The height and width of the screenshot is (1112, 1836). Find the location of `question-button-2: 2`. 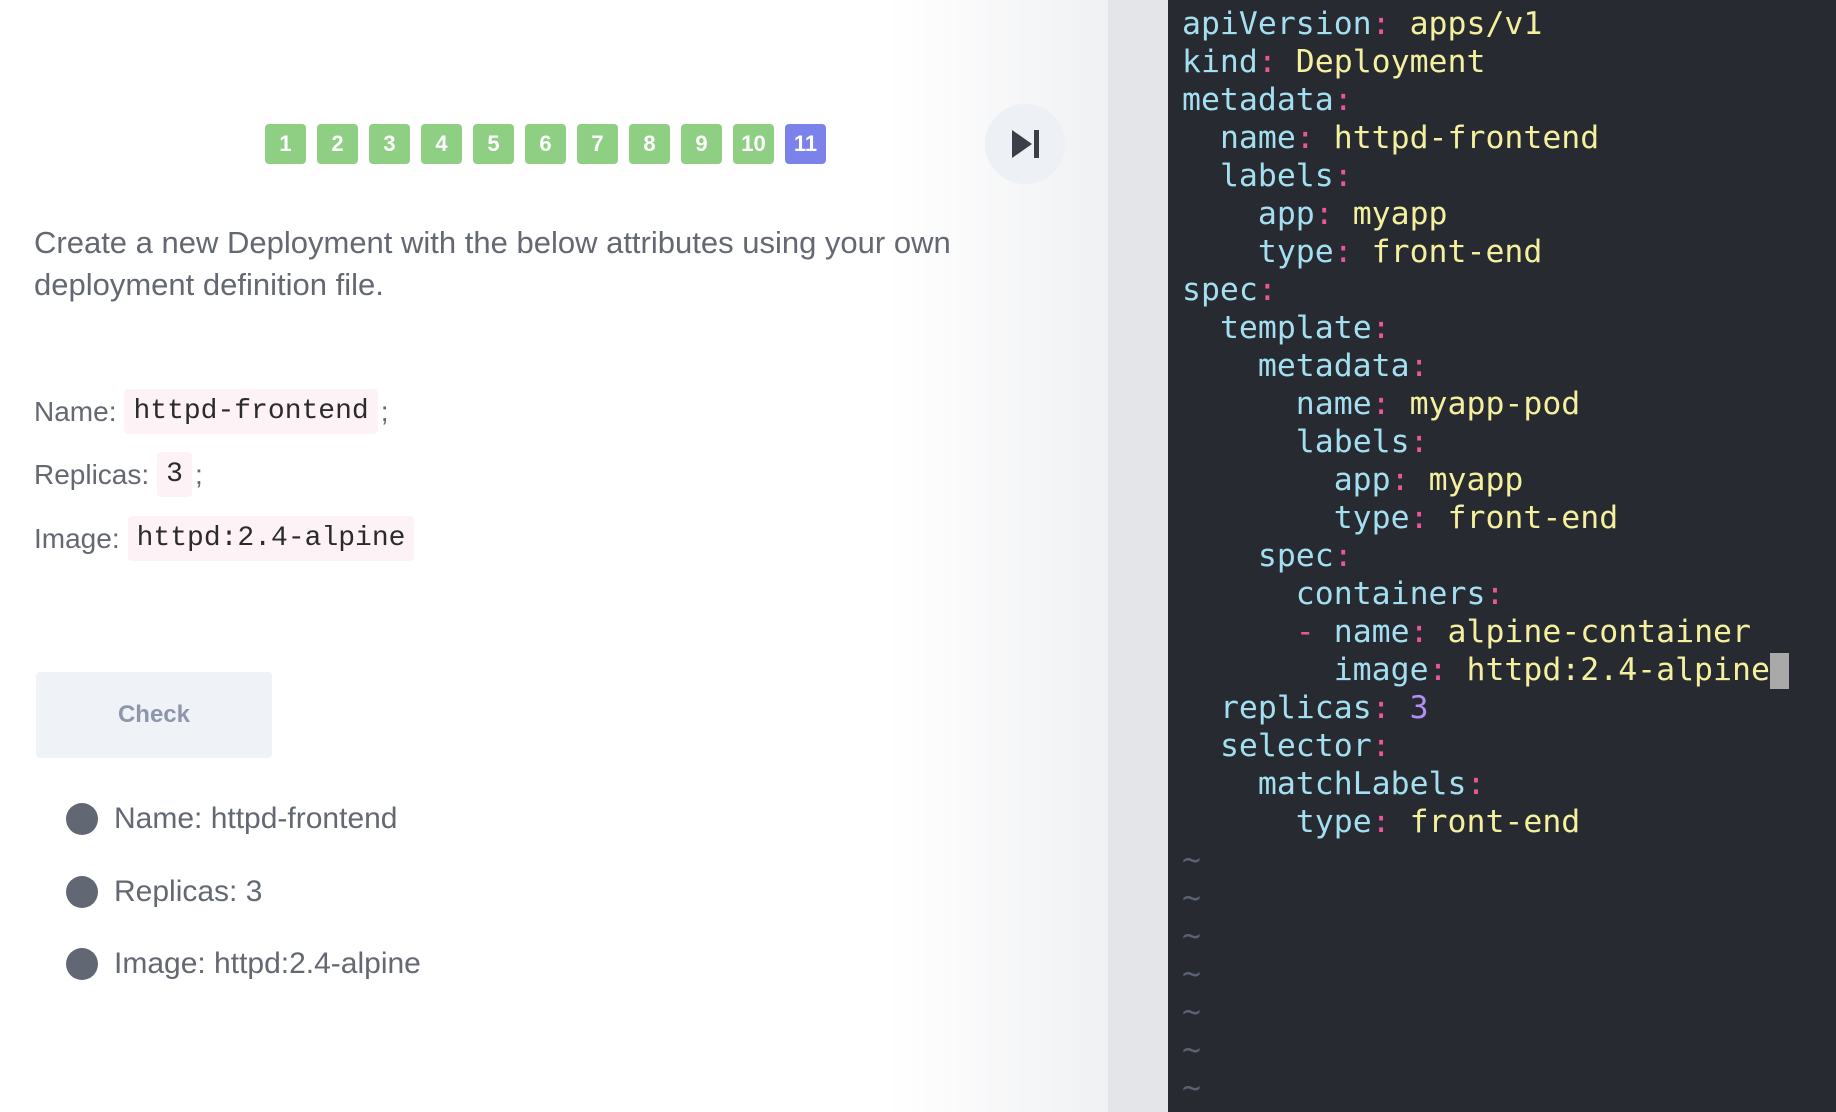

question-button-2: 2 is located at coordinates (337, 144).